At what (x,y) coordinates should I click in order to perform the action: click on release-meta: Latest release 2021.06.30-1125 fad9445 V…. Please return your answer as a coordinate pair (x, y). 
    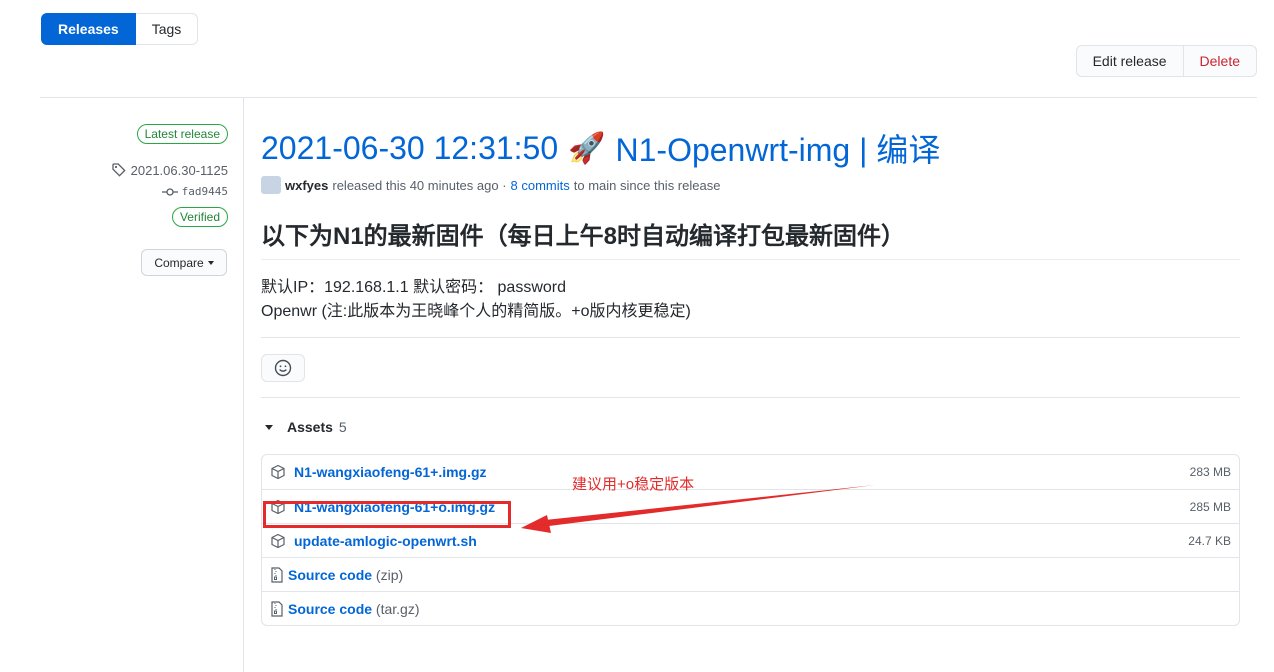
    Looking at the image, I should click on (169, 175).